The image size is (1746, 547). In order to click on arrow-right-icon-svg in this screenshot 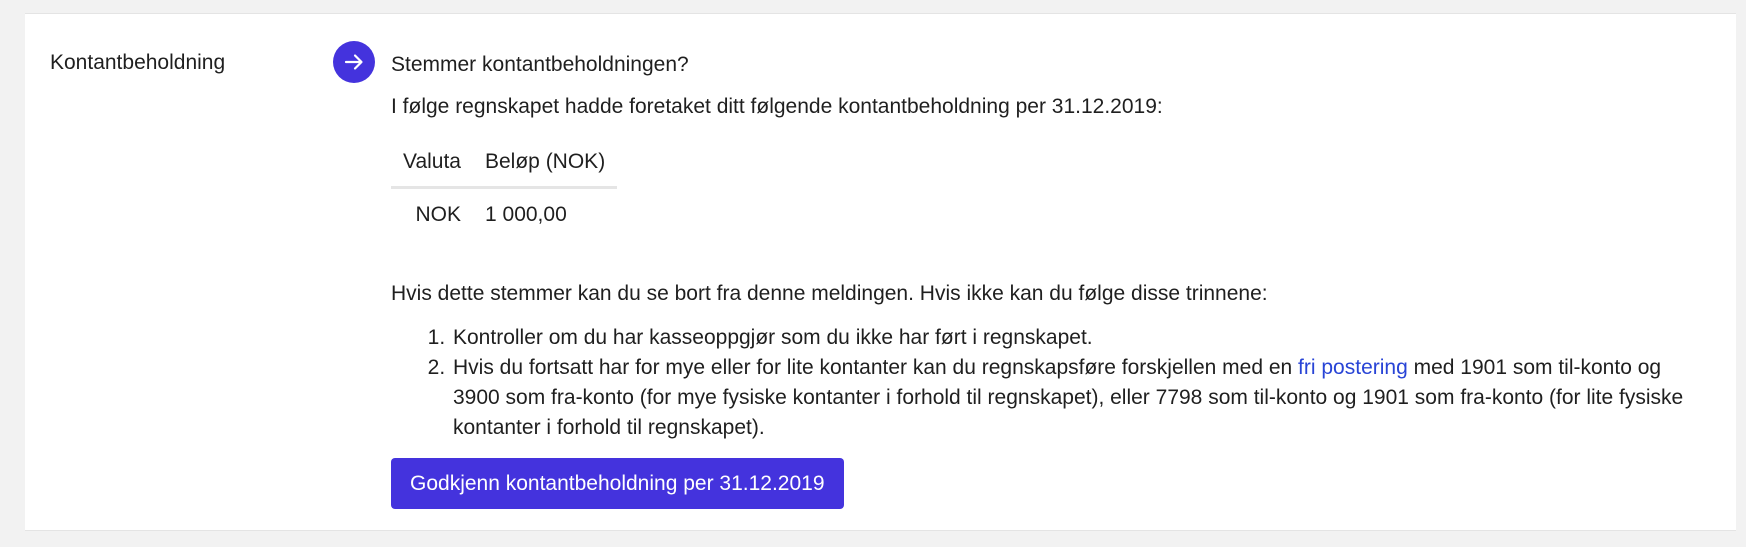, I will do `click(353, 62)`.